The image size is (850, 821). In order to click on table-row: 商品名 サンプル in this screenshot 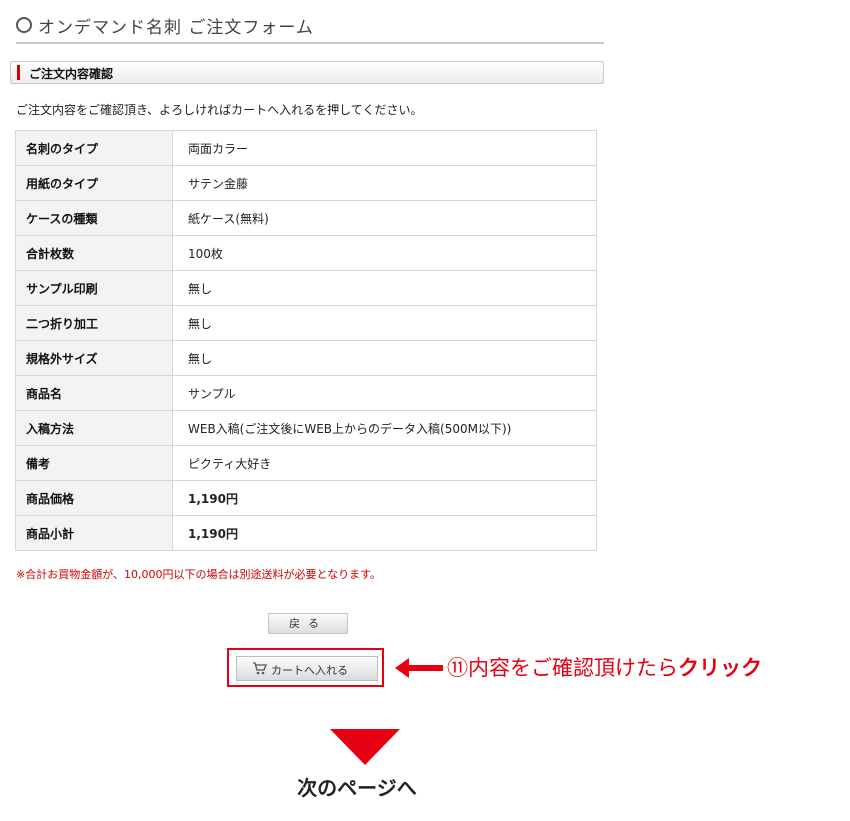, I will do `click(306, 393)`.